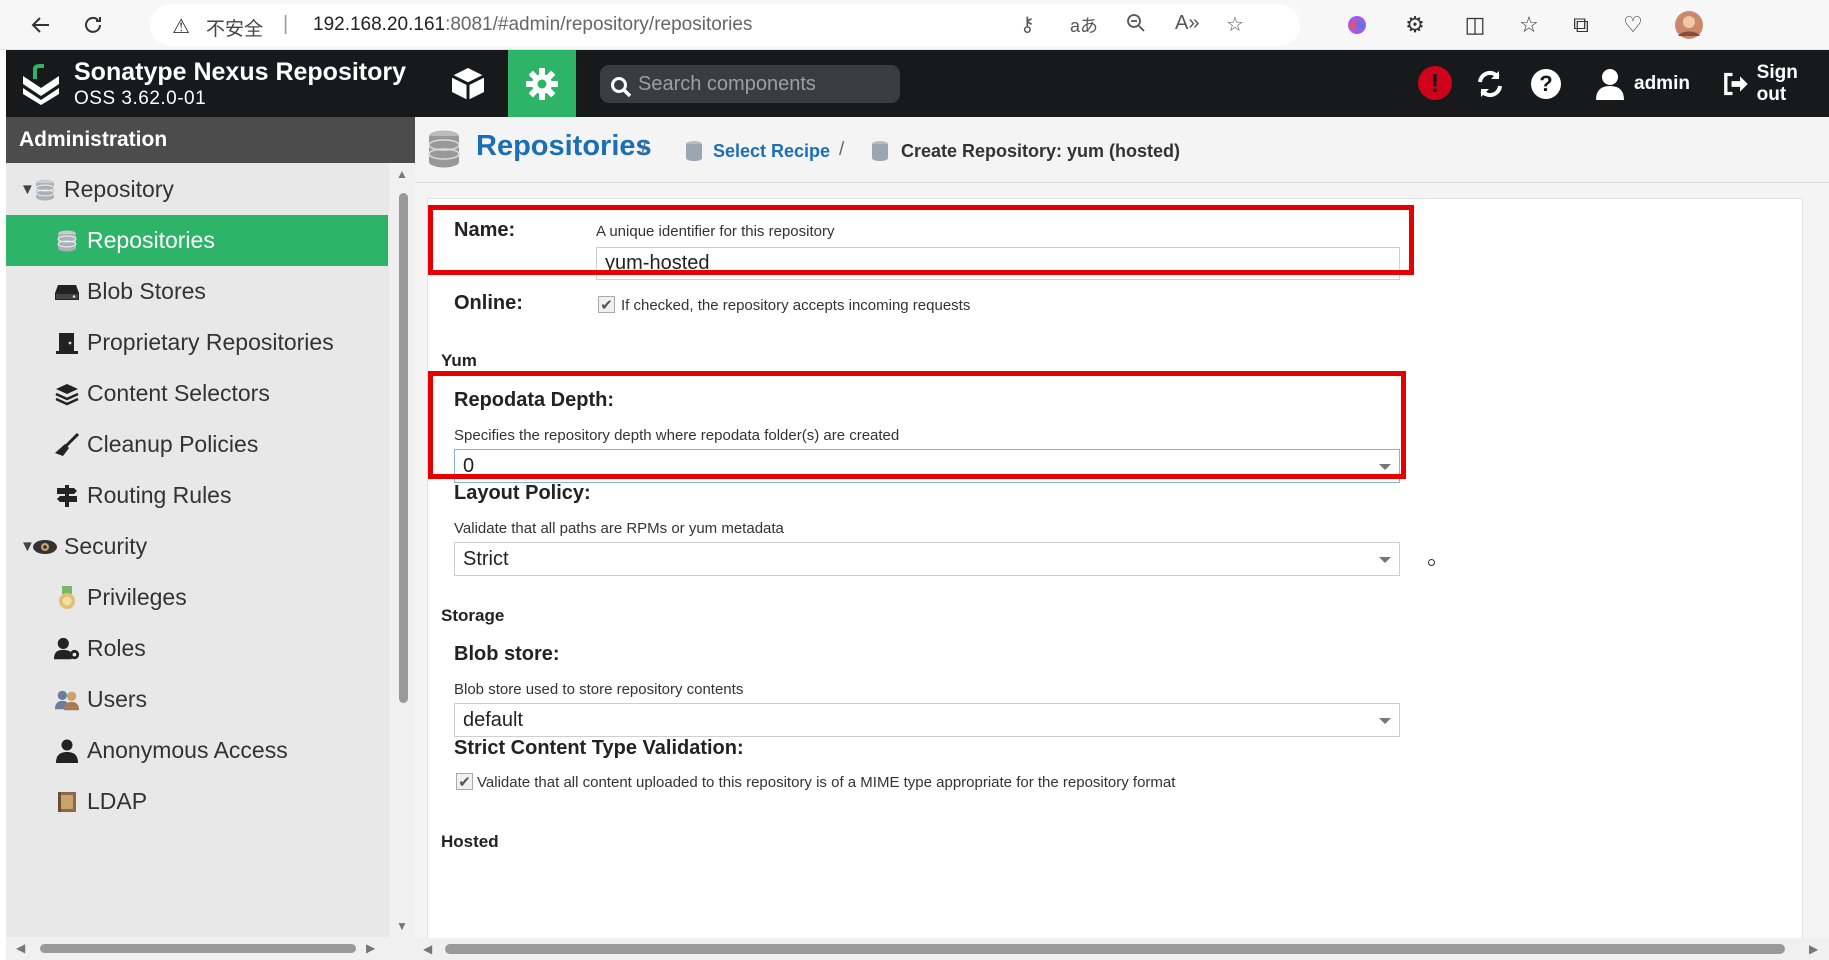 The image size is (1829, 960). Describe the element at coordinates (197, 240) in the screenshot. I see `sidebar-item-repositories: Repositories` at that location.